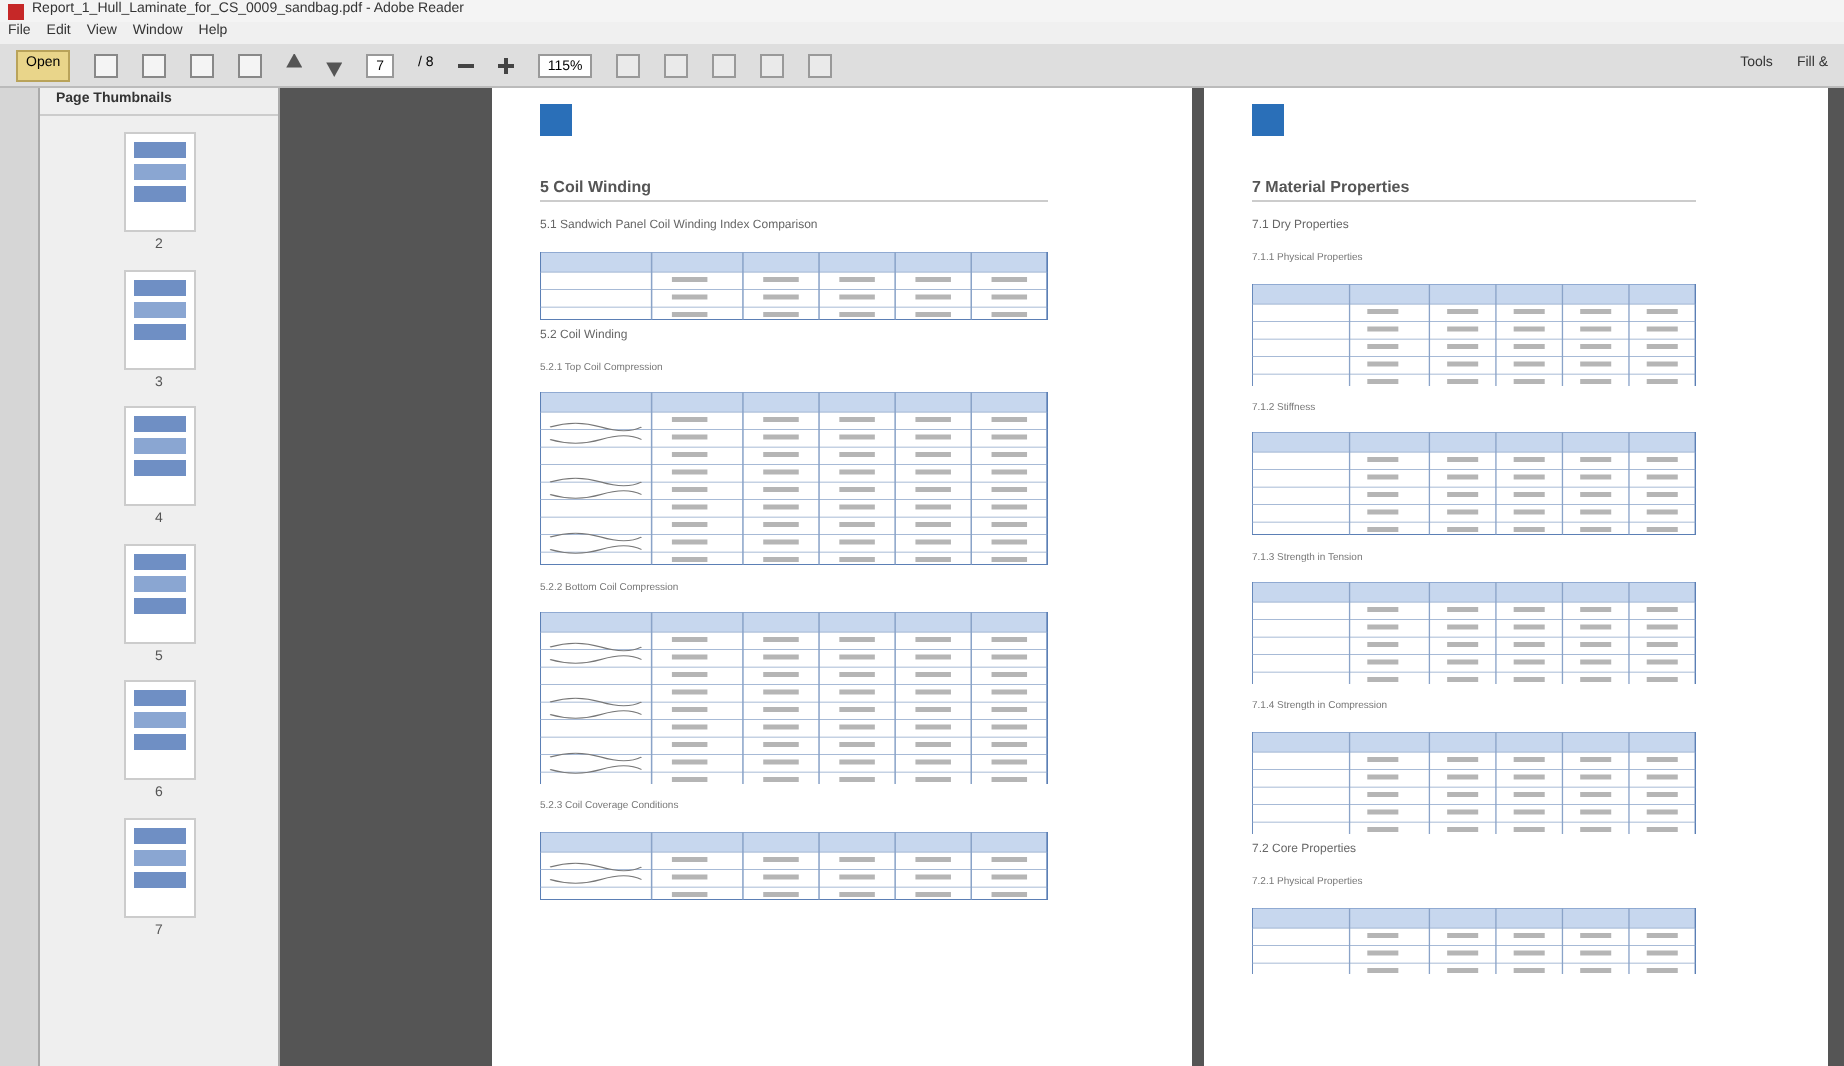 The height and width of the screenshot is (1066, 1844). Describe the element at coordinates (1474, 189) in the screenshot. I see `section-heading: 7 Material Properties` at that location.